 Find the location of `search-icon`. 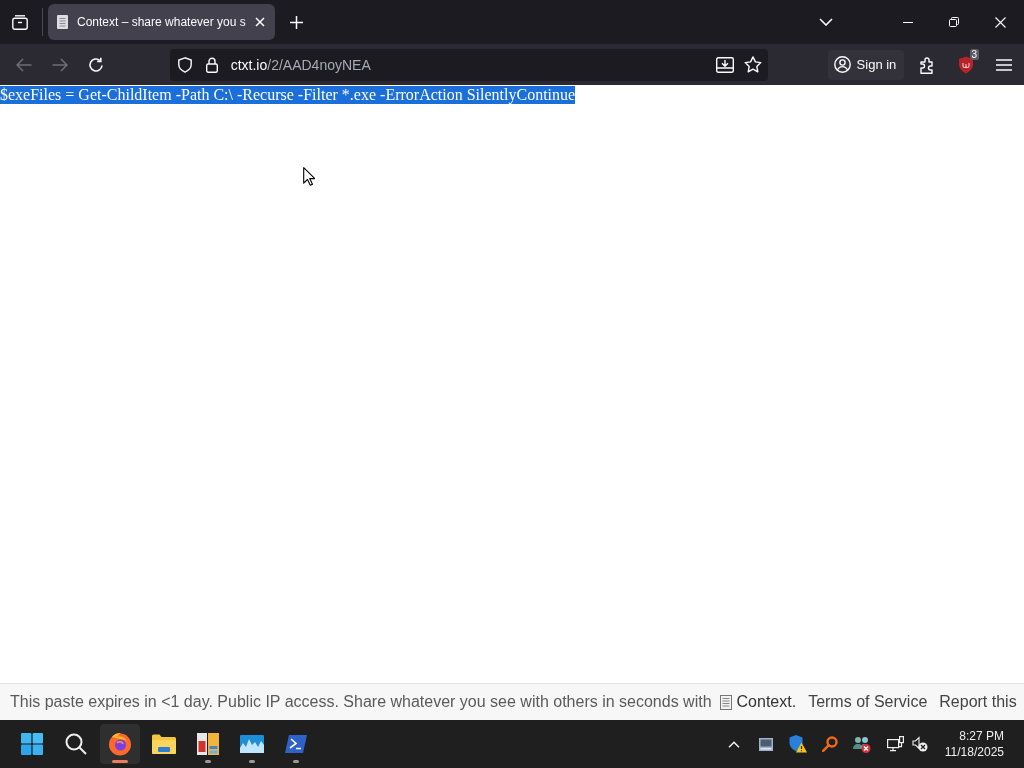

search-icon is located at coordinates (76, 744).